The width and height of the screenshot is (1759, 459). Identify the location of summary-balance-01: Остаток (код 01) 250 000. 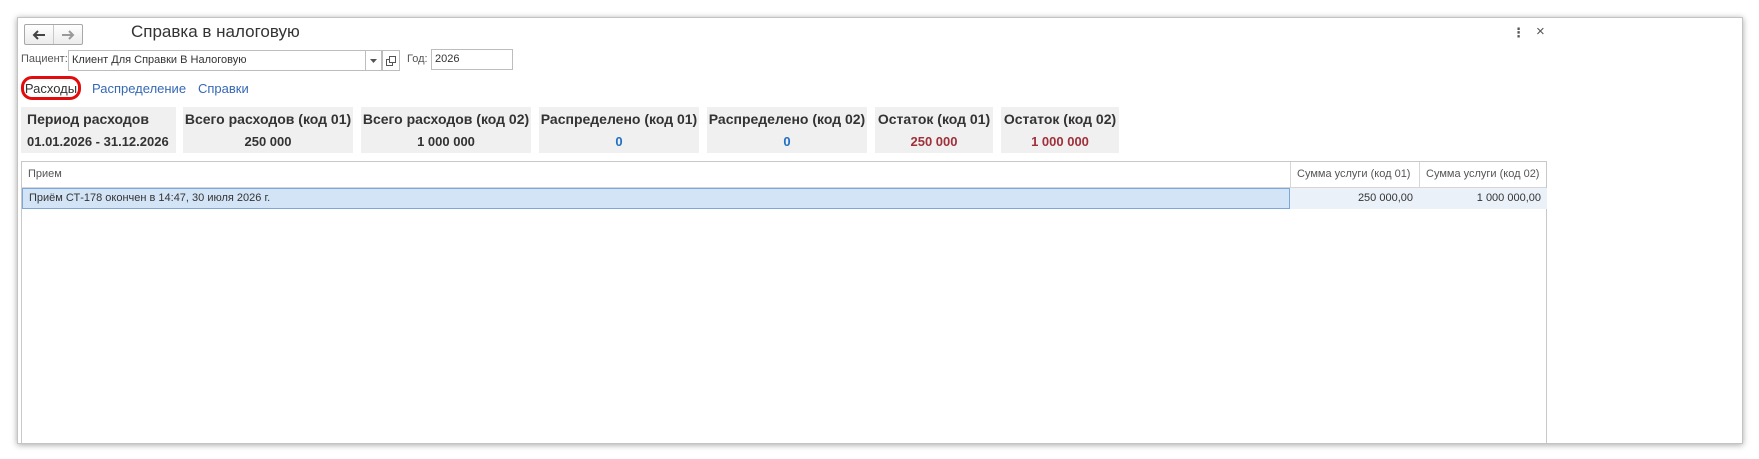
(934, 130).